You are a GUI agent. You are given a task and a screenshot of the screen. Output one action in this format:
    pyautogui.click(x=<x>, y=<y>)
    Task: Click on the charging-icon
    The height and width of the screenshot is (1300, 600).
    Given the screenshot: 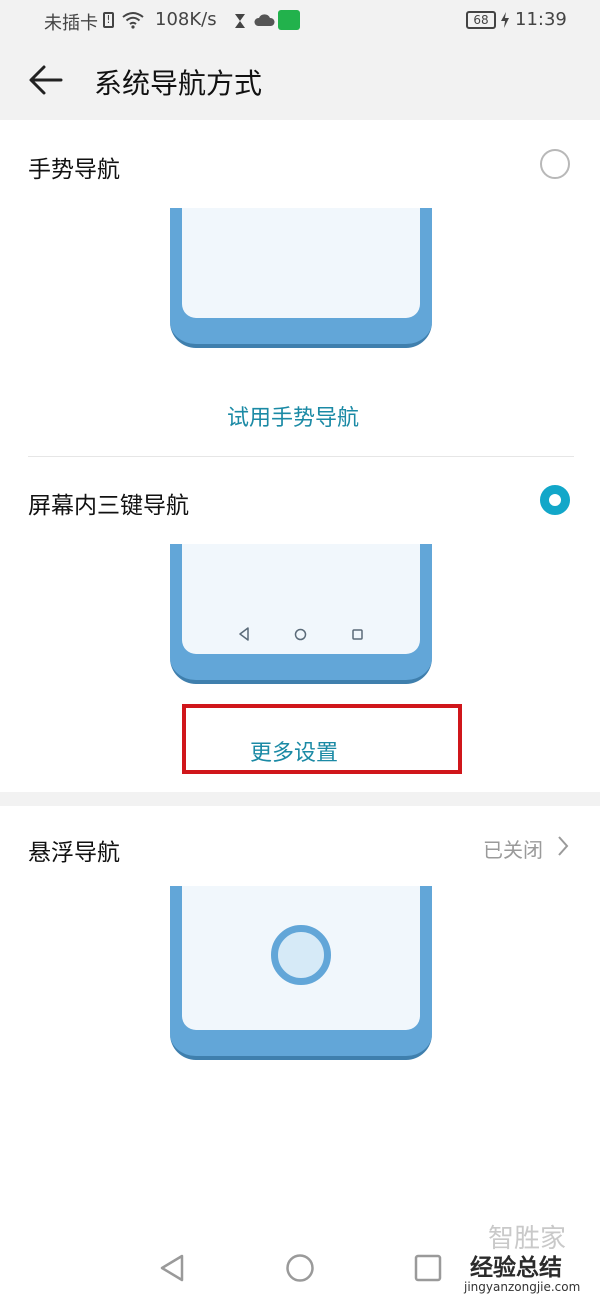 What is the action you would take?
    pyautogui.click(x=505, y=20)
    